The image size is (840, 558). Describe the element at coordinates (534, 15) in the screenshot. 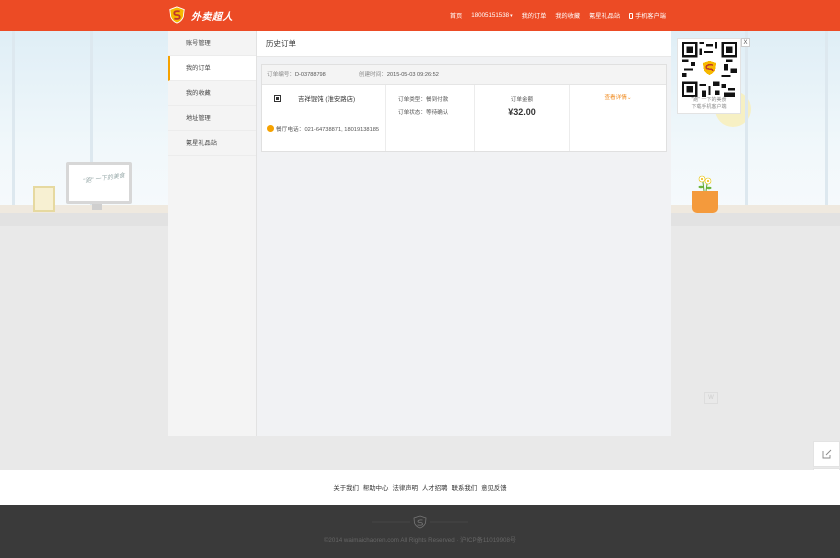

I see `nav-my-orders: 我的订单` at that location.